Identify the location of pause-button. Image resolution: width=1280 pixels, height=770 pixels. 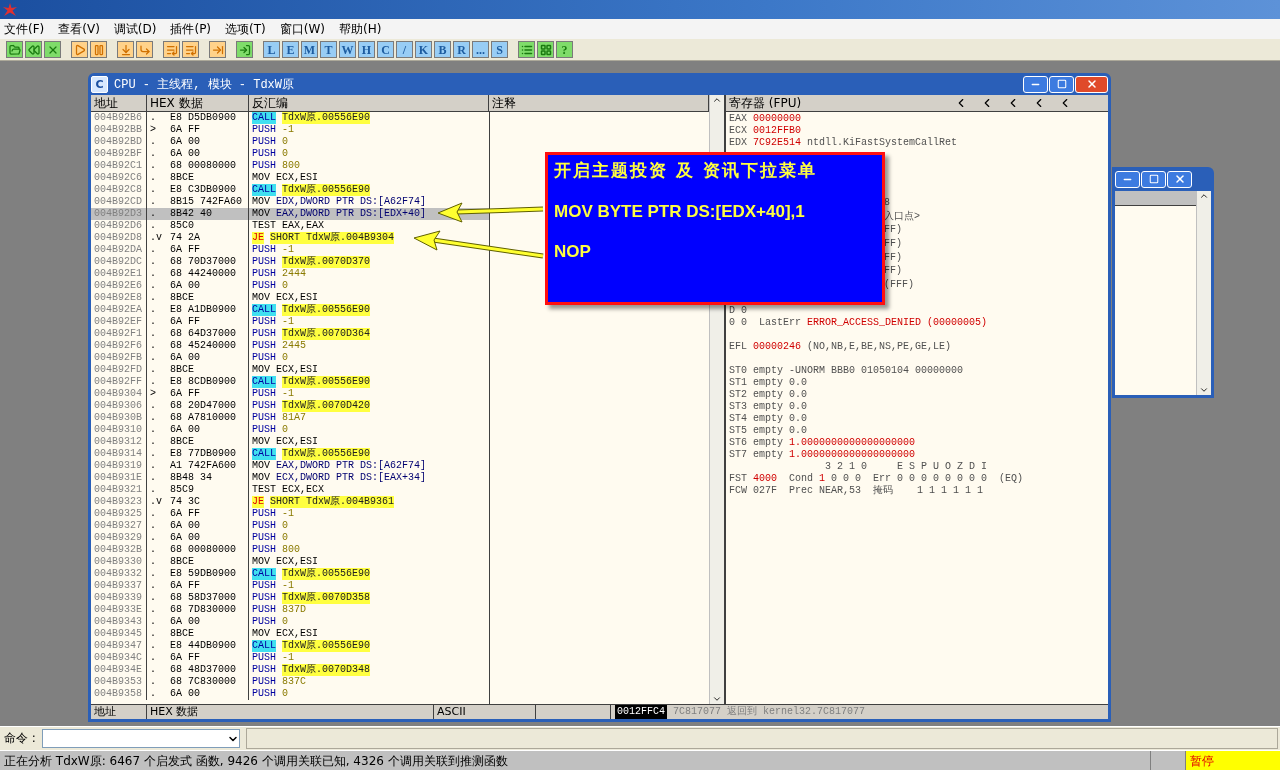
(98, 49).